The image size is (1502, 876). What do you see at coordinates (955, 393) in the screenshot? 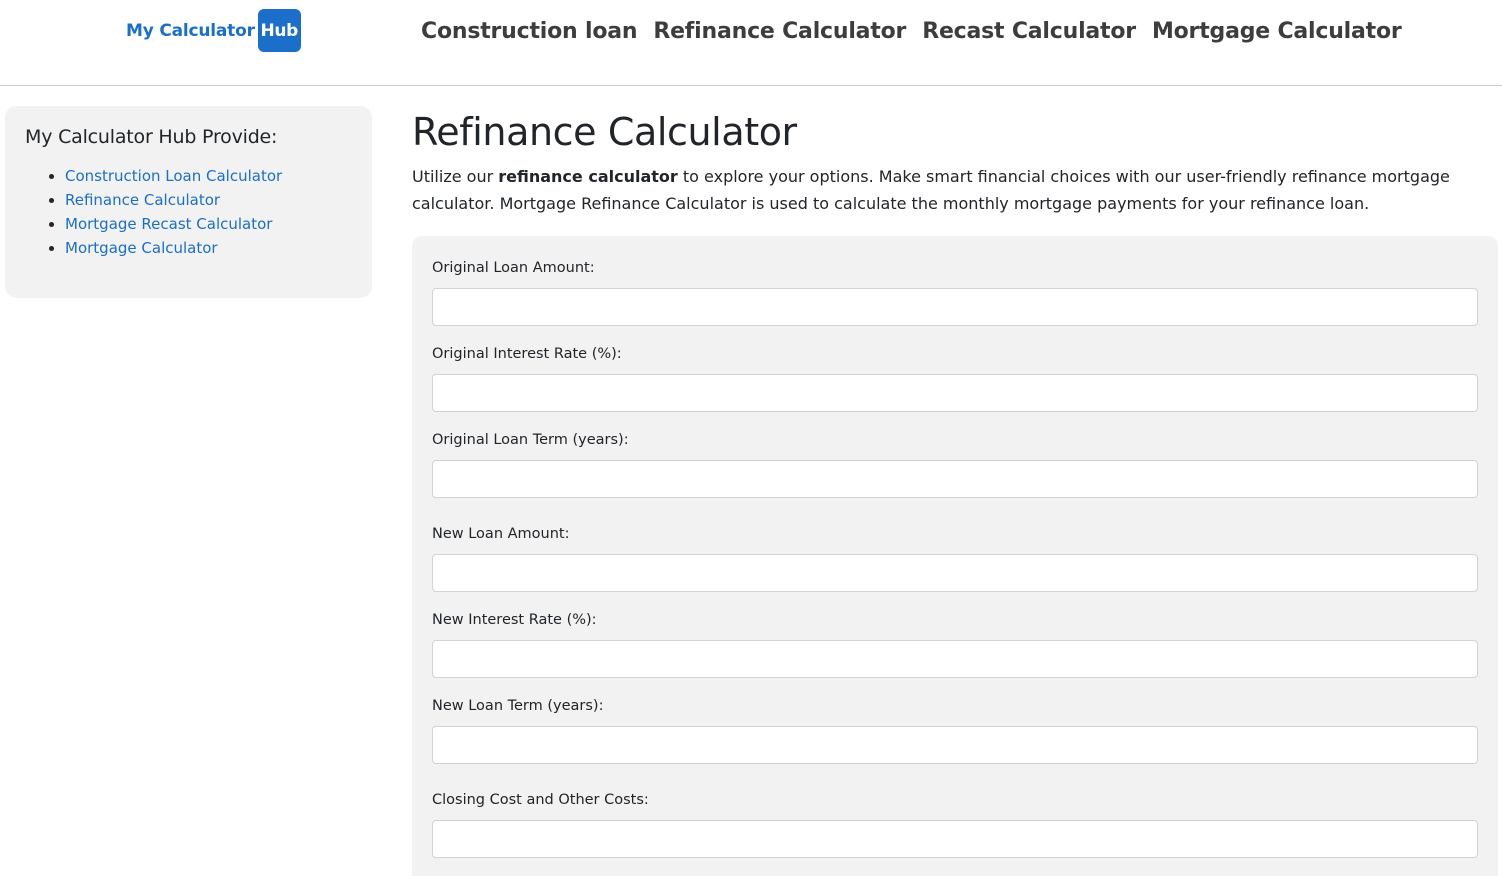
I see `original-interest-rate-input` at bounding box center [955, 393].